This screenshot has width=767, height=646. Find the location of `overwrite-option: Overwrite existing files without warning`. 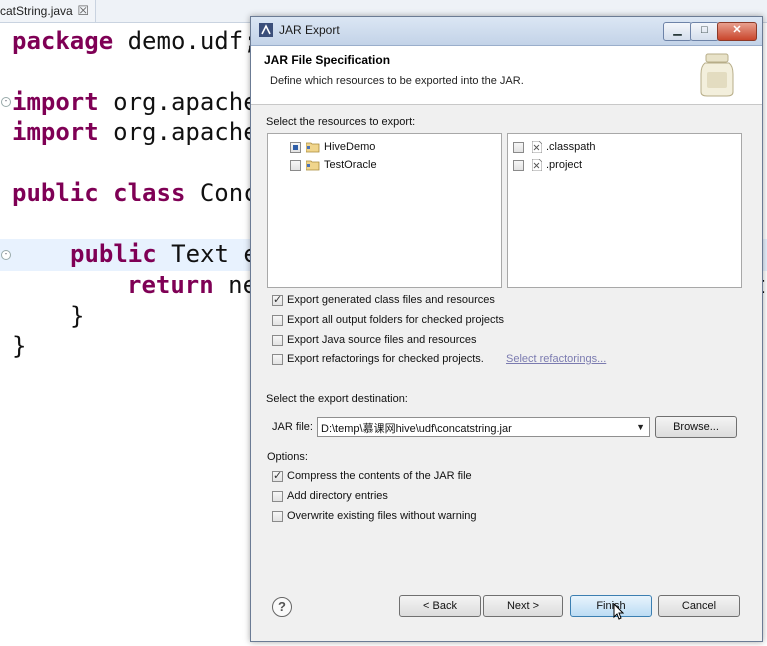

overwrite-option: Overwrite existing files without warning is located at coordinates (422, 518).